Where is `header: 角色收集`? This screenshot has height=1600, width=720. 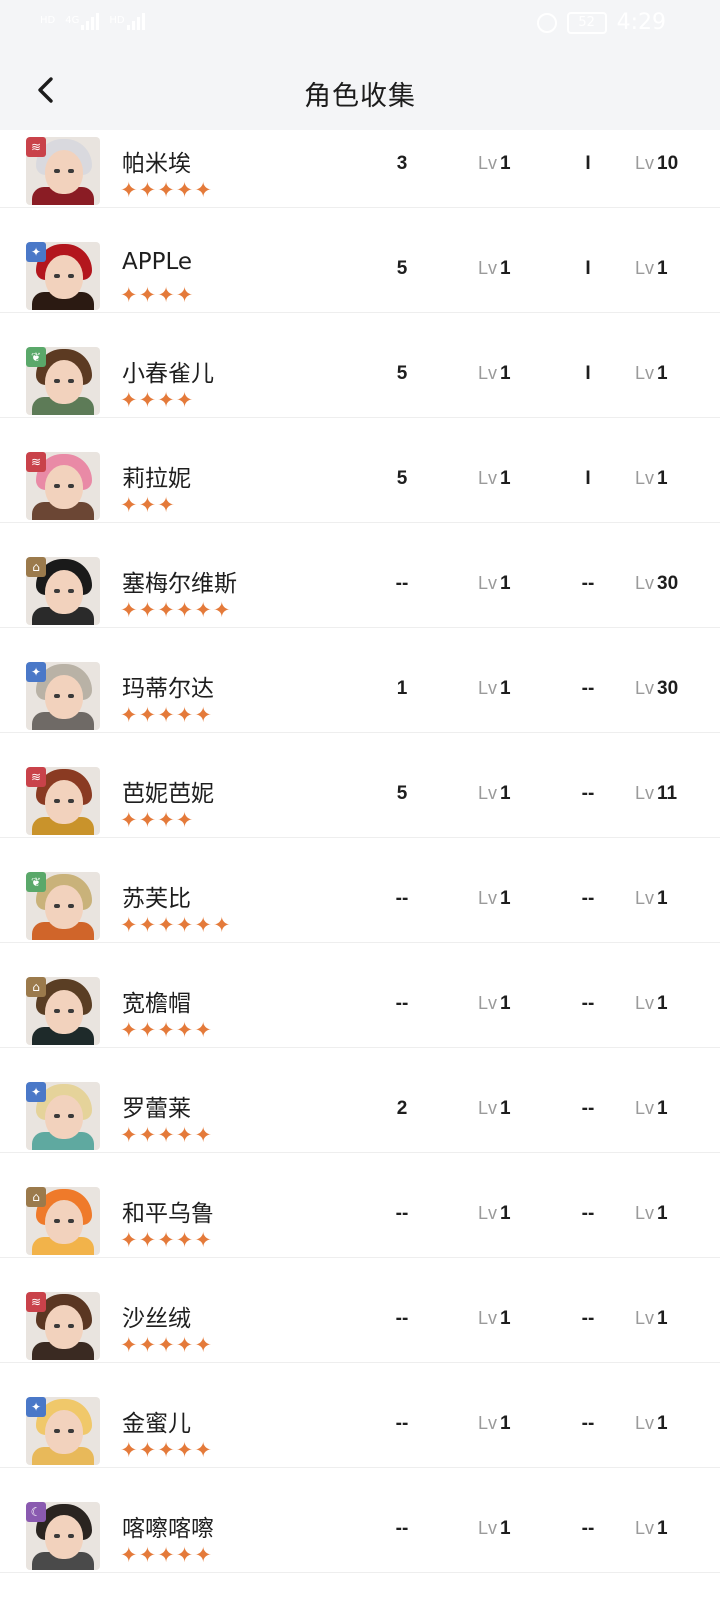
header: 角色收集 is located at coordinates (360, 91).